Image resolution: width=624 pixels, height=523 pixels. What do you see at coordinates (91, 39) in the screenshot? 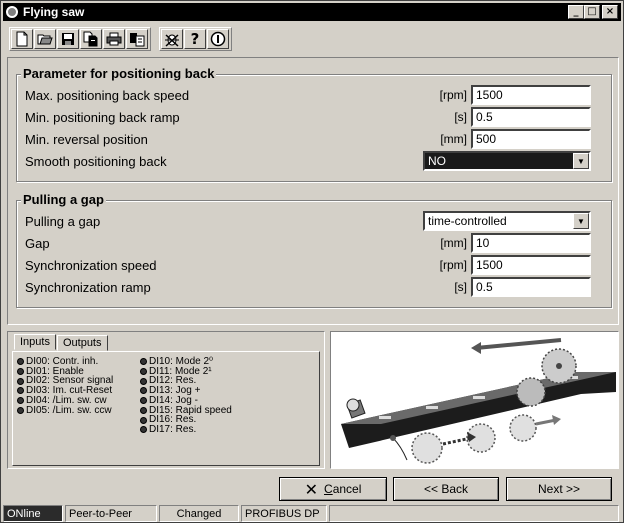
I see `copy-icon` at bounding box center [91, 39].